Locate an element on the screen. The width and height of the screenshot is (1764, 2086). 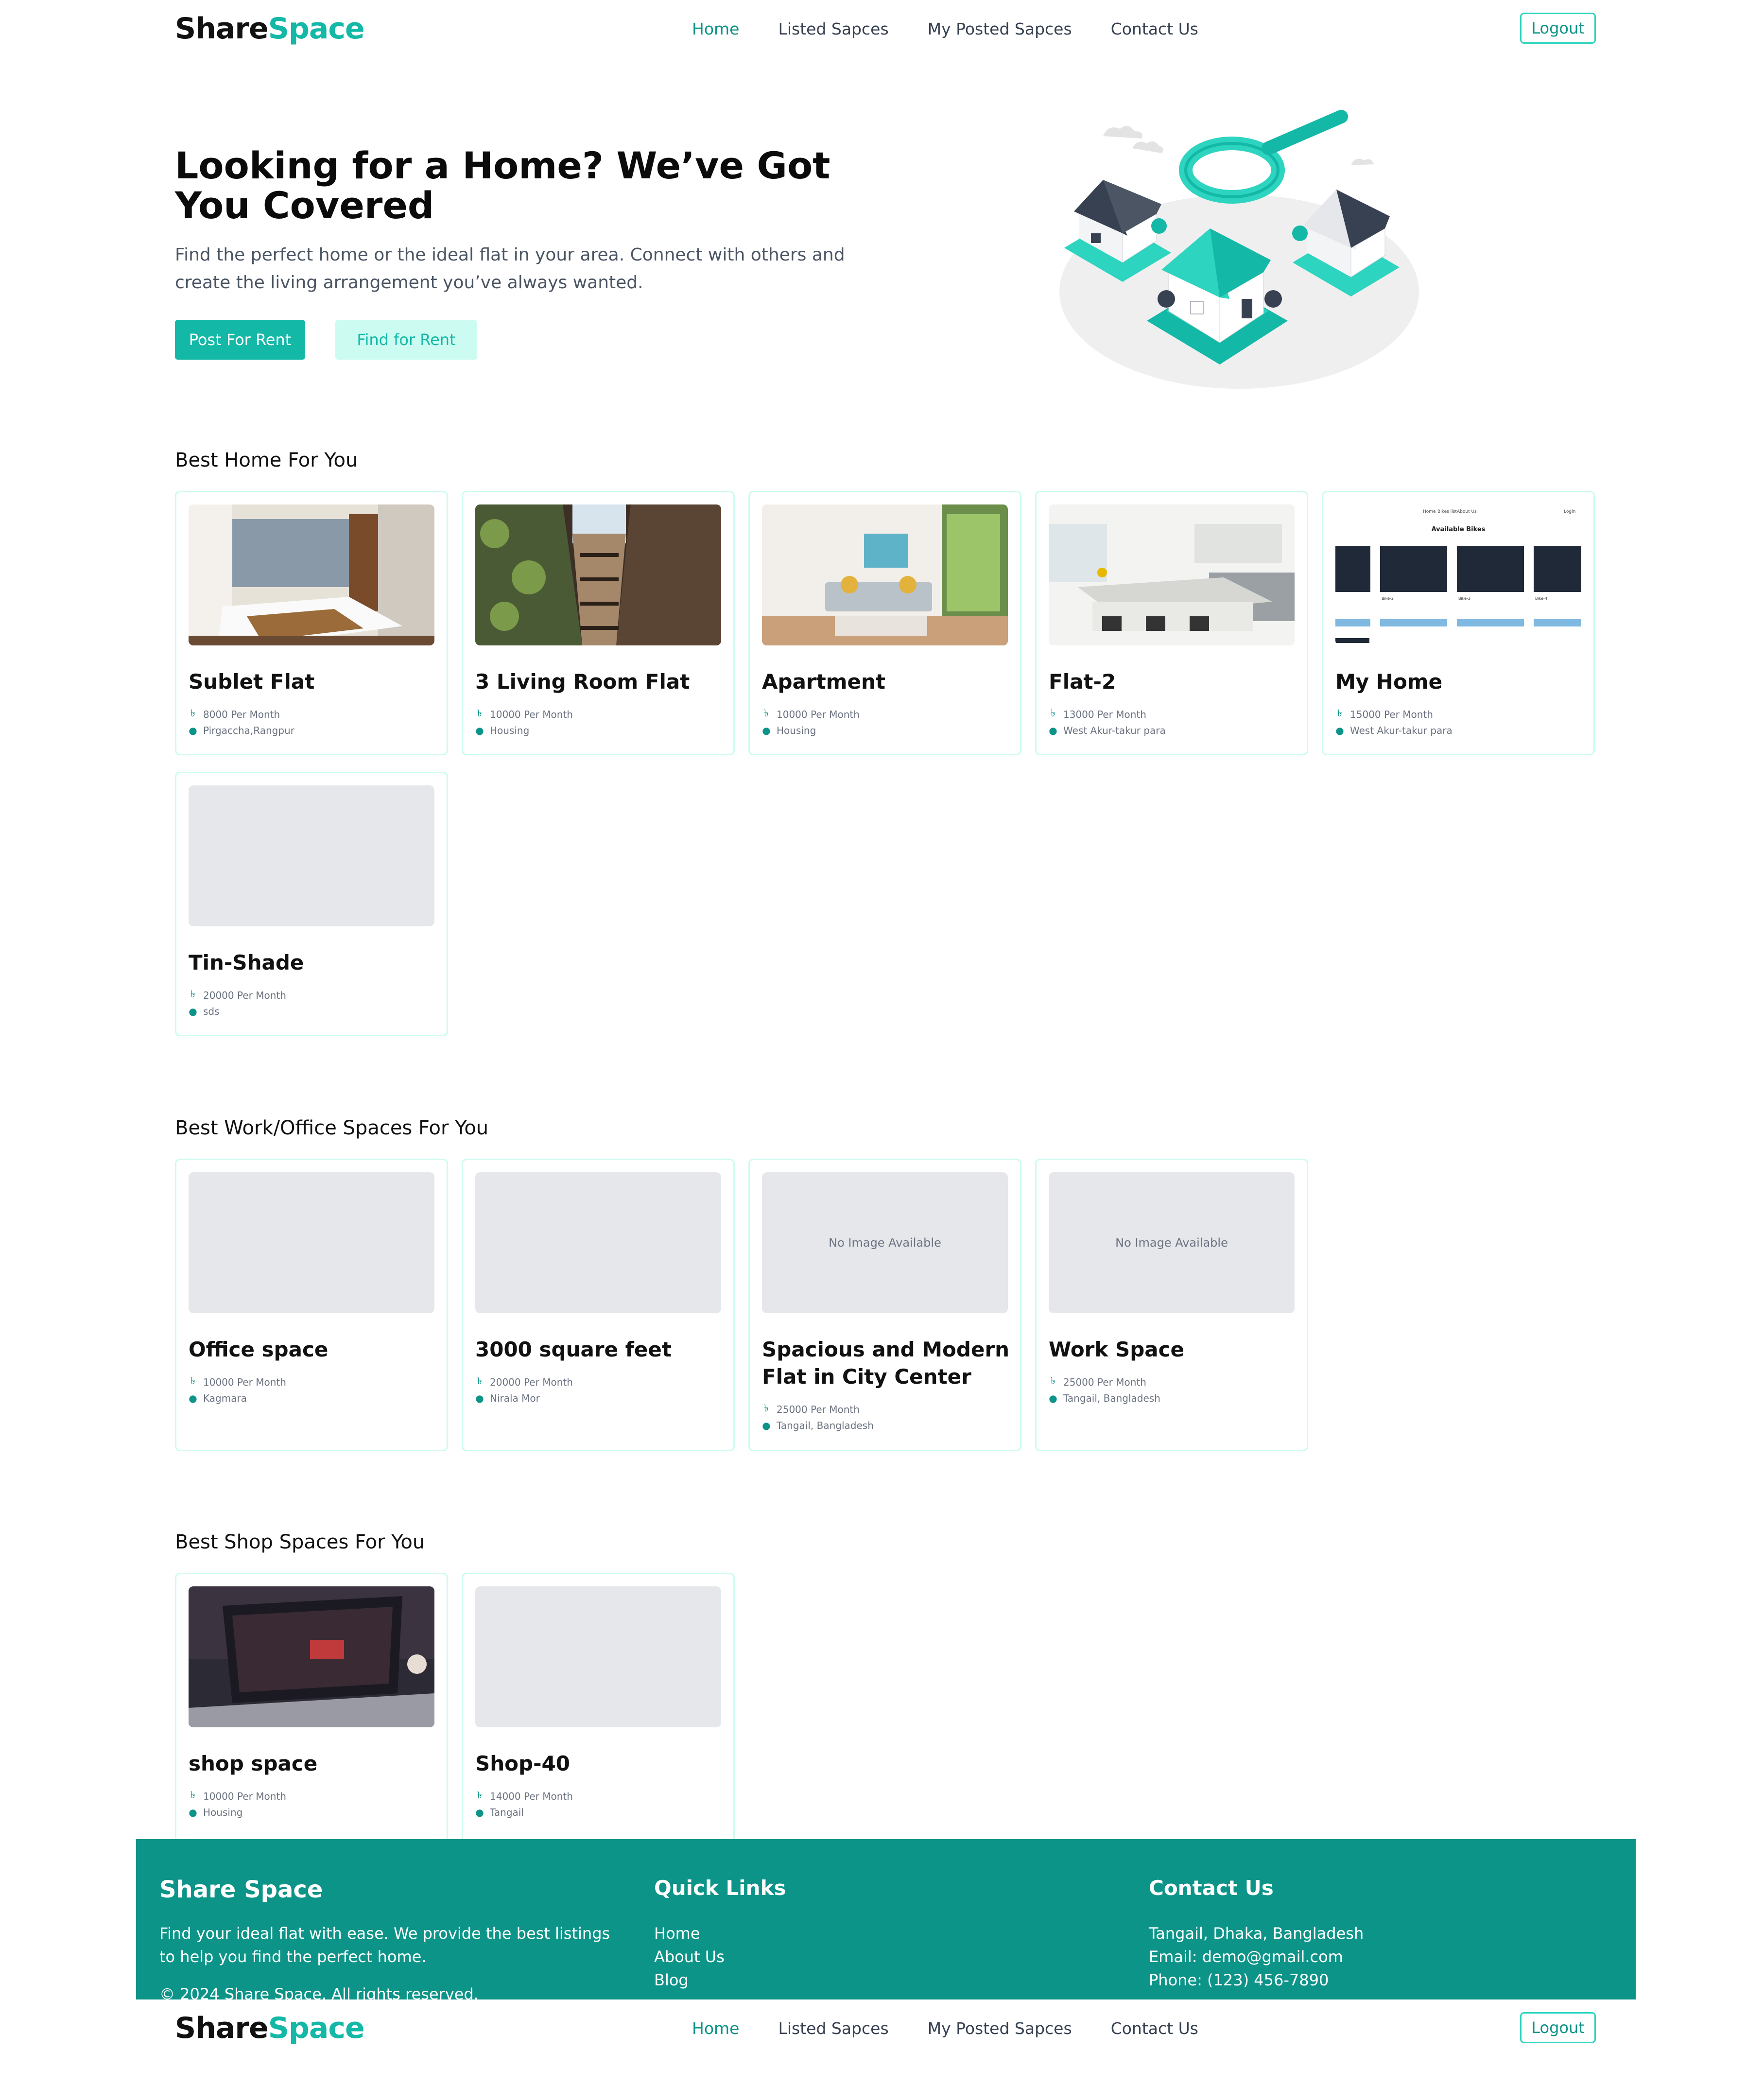
footer-link-blog: Blog is located at coordinates (689, 1980).